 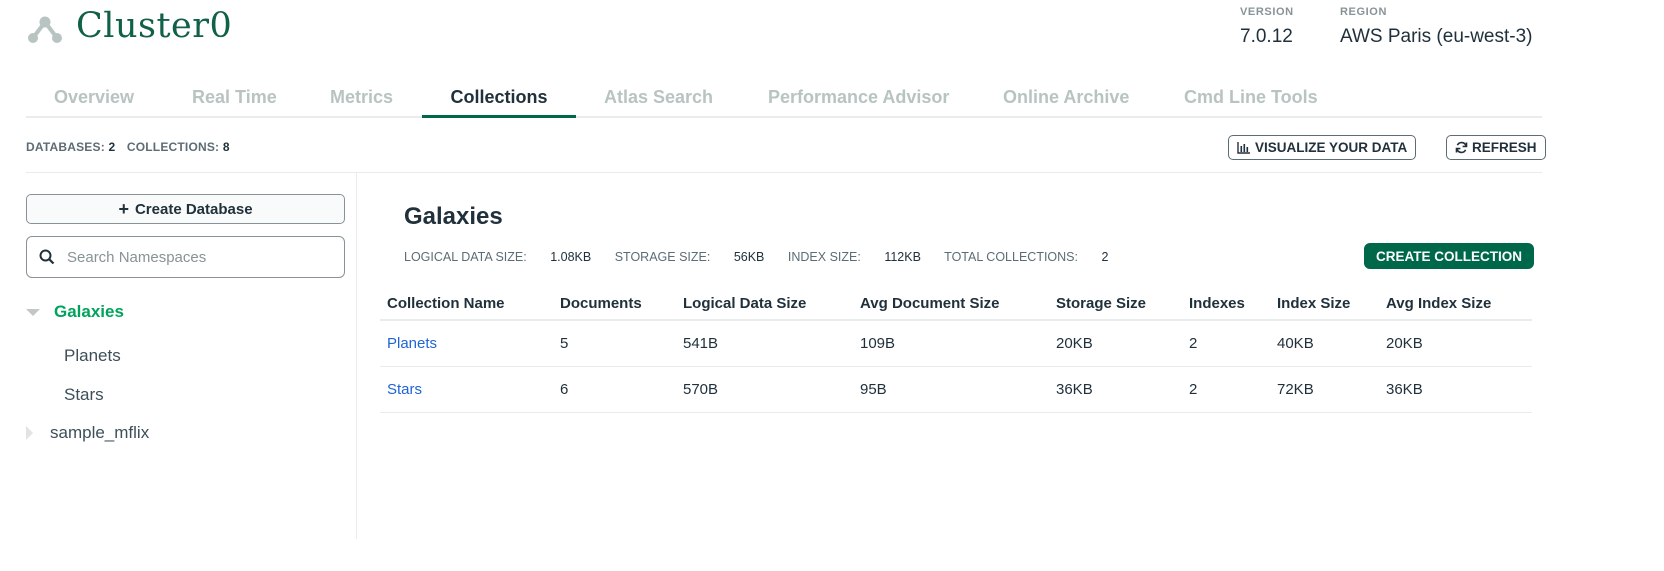 I want to click on tab-performance-advisor: Performance Advisor, so click(x=858, y=98).